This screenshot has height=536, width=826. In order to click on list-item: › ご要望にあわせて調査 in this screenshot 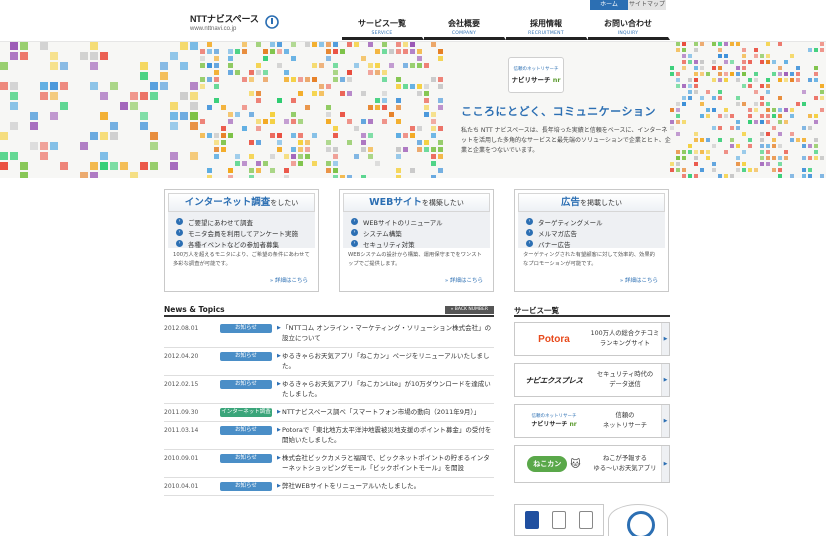, I will do `click(241, 221)`.